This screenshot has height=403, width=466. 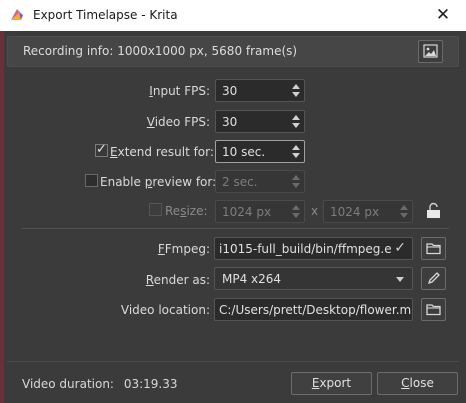 What do you see at coordinates (155, 209) in the screenshot?
I see `resize-checkbox` at bounding box center [155, 209].